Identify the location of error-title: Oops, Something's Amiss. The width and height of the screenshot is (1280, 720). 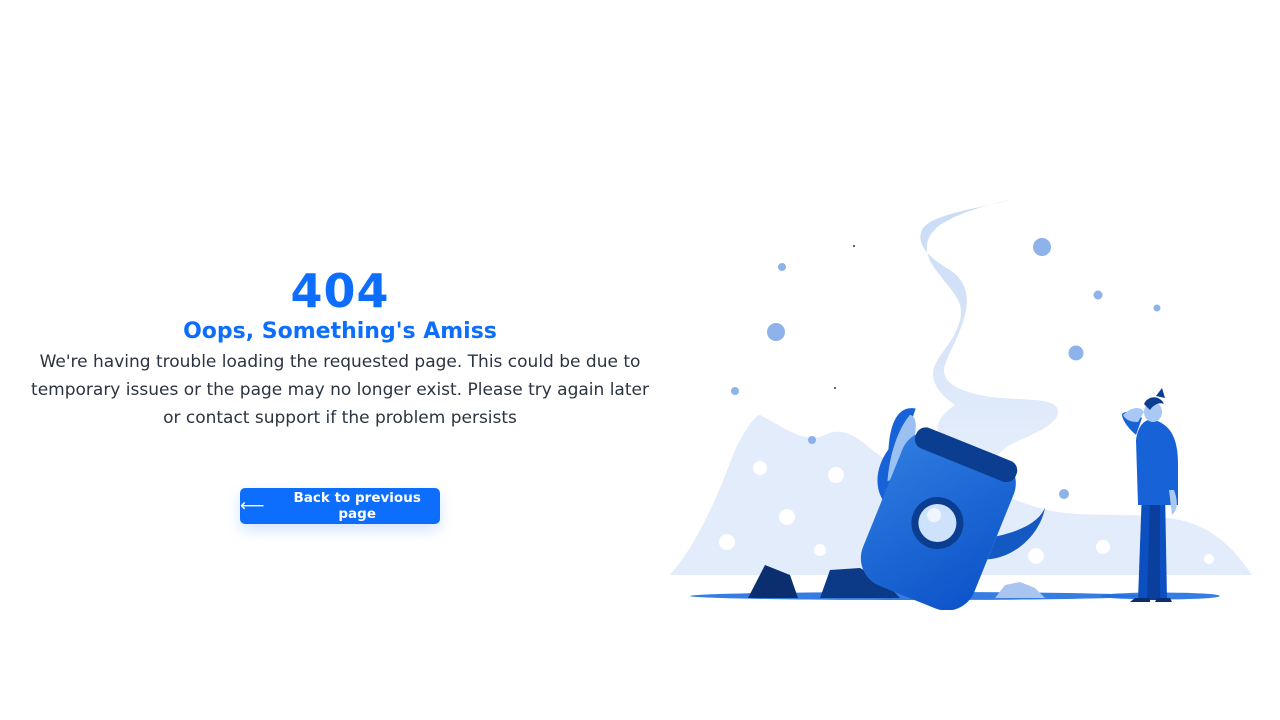
(340, 331).